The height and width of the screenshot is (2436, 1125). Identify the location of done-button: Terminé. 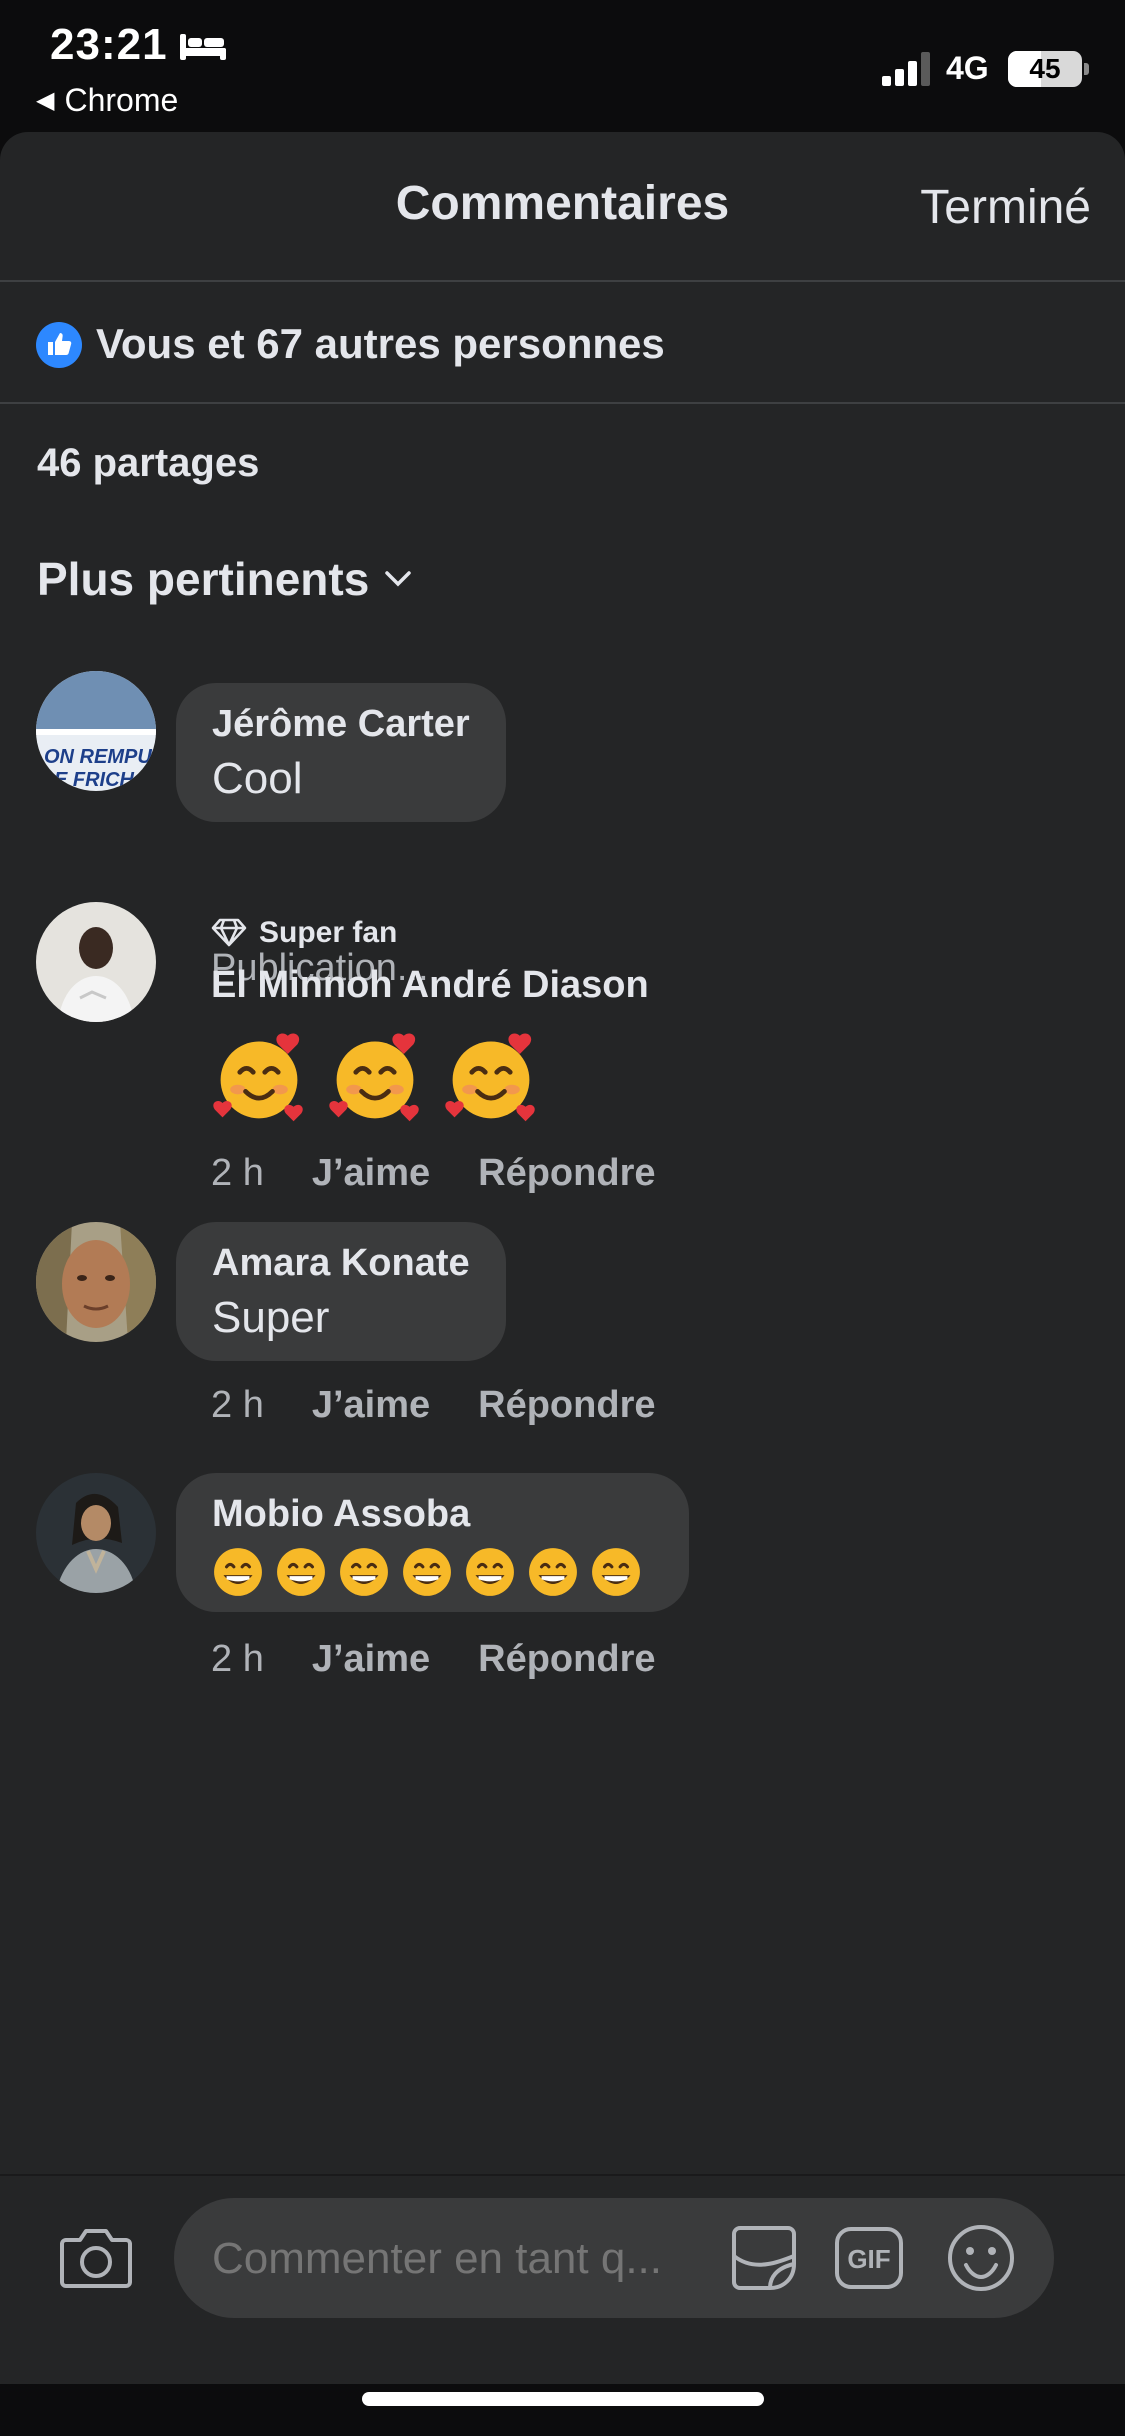
(1005, 207).